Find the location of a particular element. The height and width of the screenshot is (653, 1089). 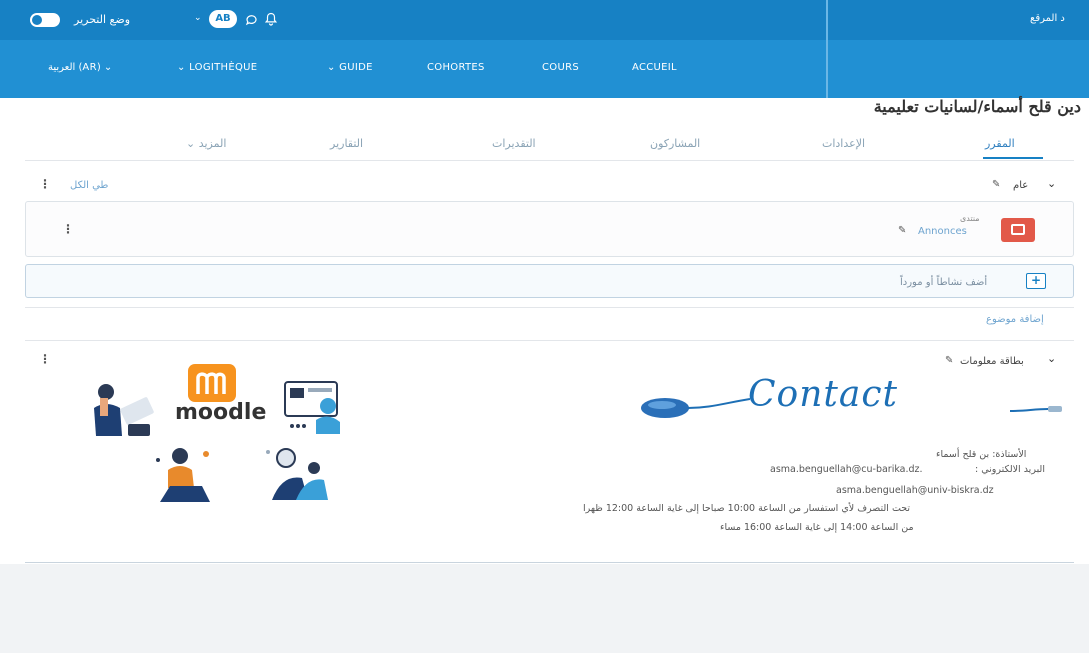

tabs-divider is located at coordinates (549, 160).